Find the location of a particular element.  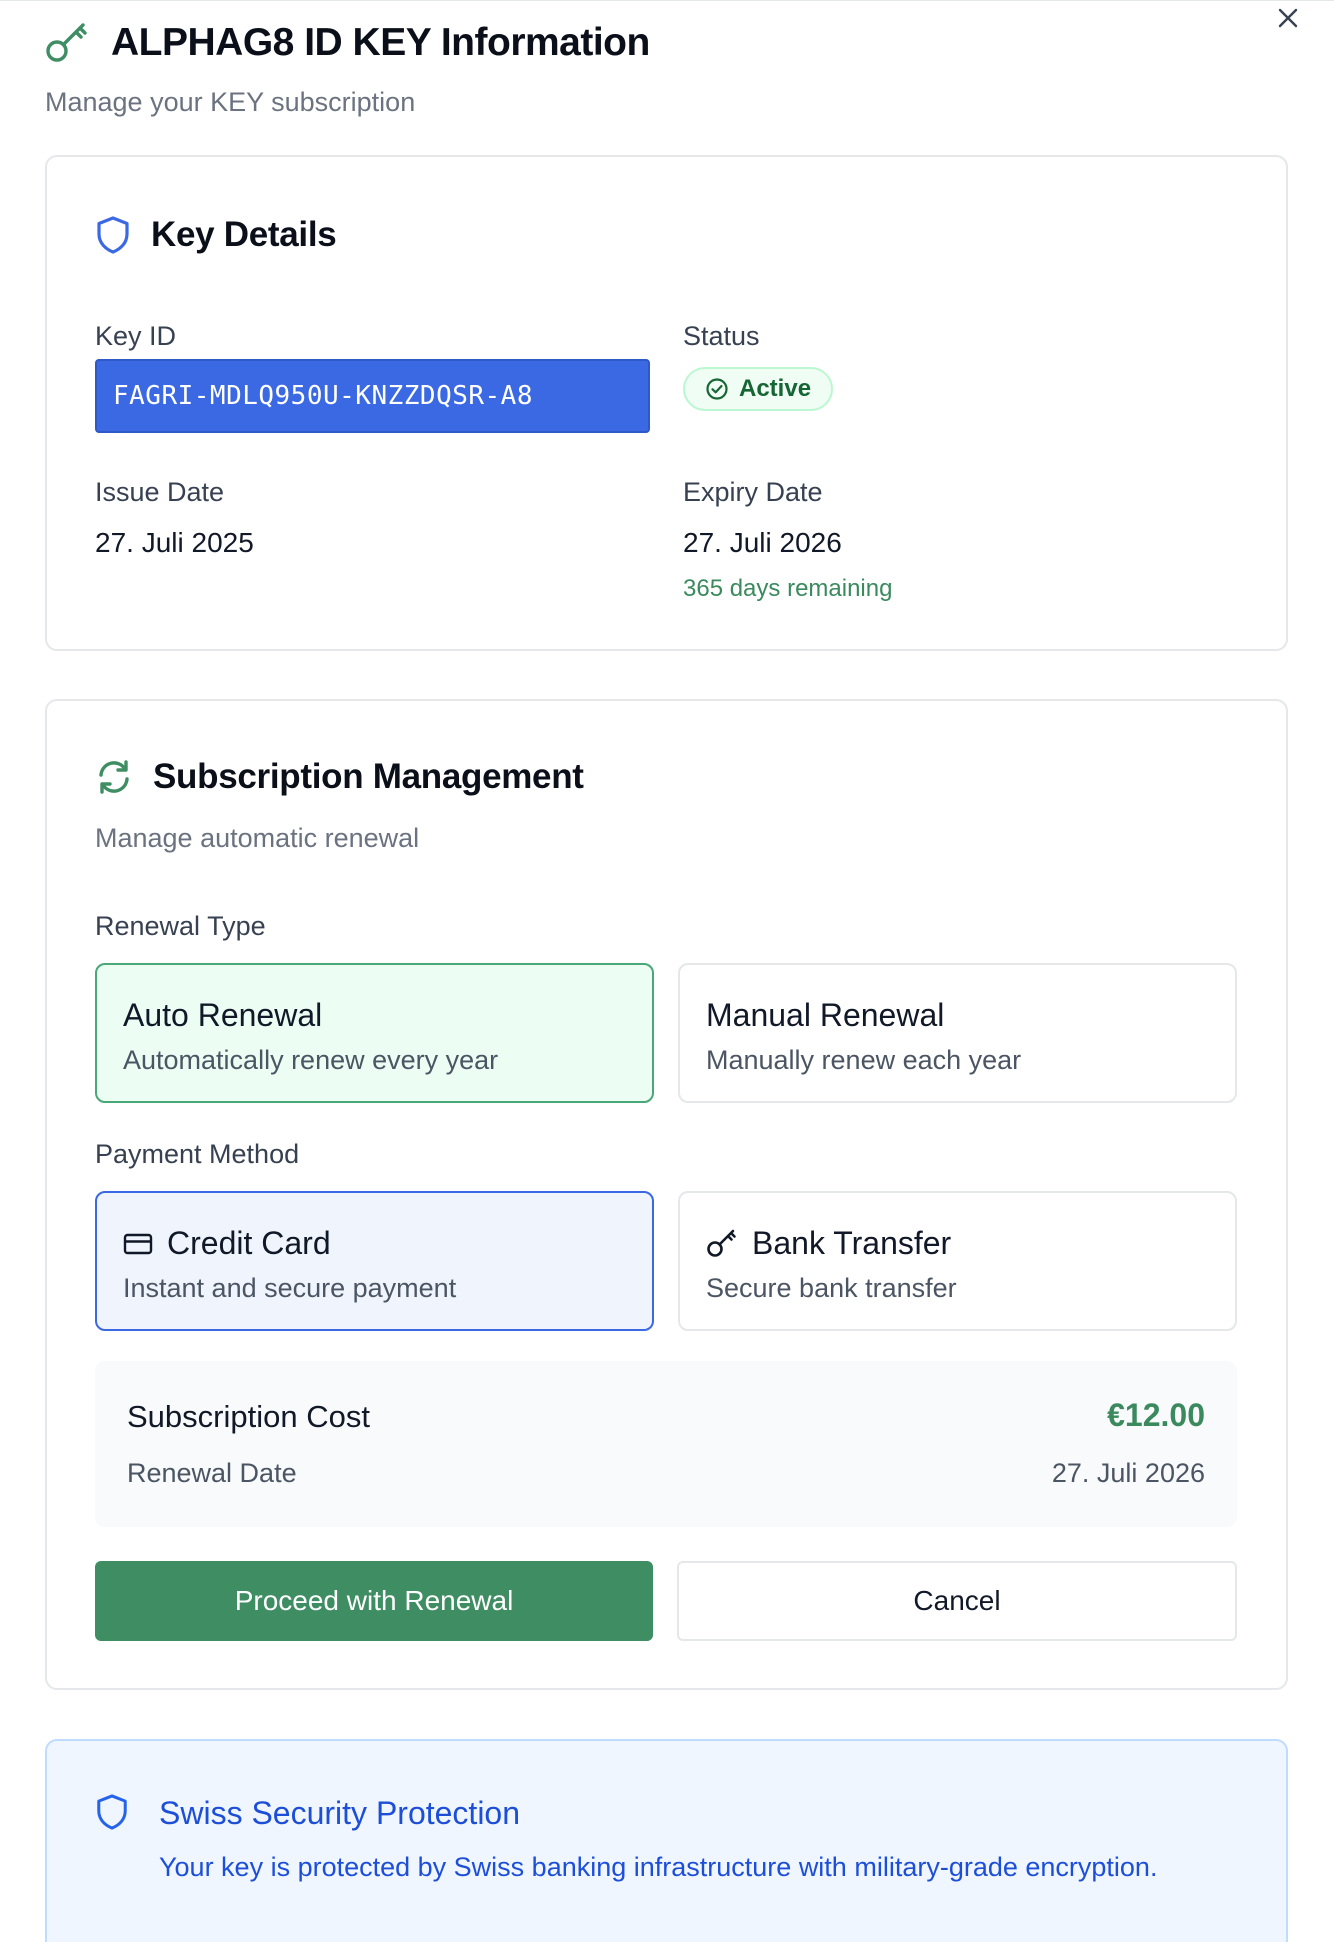

dialog-header: ALPHAG8 ID KEY Information is located at coordinates (347, 43).